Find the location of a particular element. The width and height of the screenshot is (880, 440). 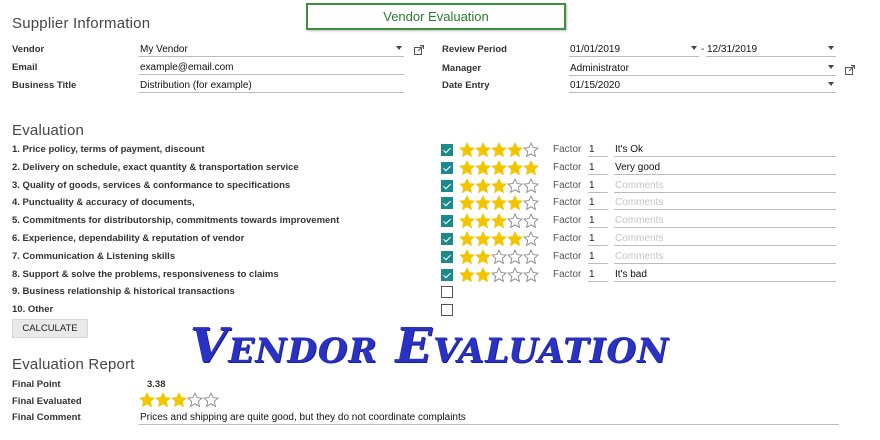

review-period-end: 12/31/2019 is located at coordinates (771, 50).